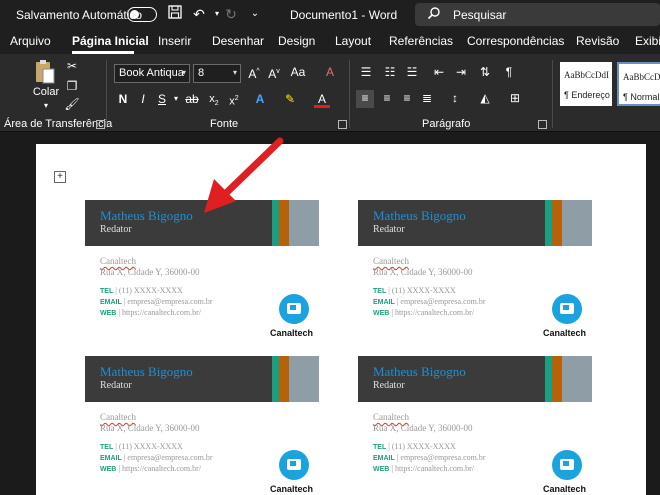 The image size is (660, 495). Describe the element at coordinates (45, 72) in the screenshot. I see `paste-icon` at that location.